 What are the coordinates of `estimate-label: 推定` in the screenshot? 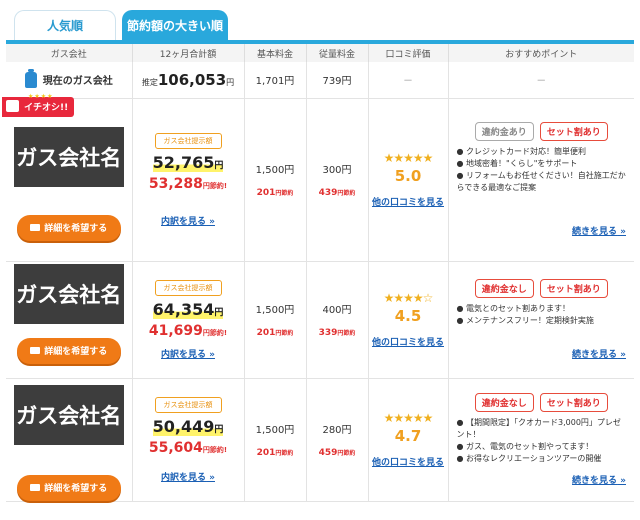 It's located at (149, 82).